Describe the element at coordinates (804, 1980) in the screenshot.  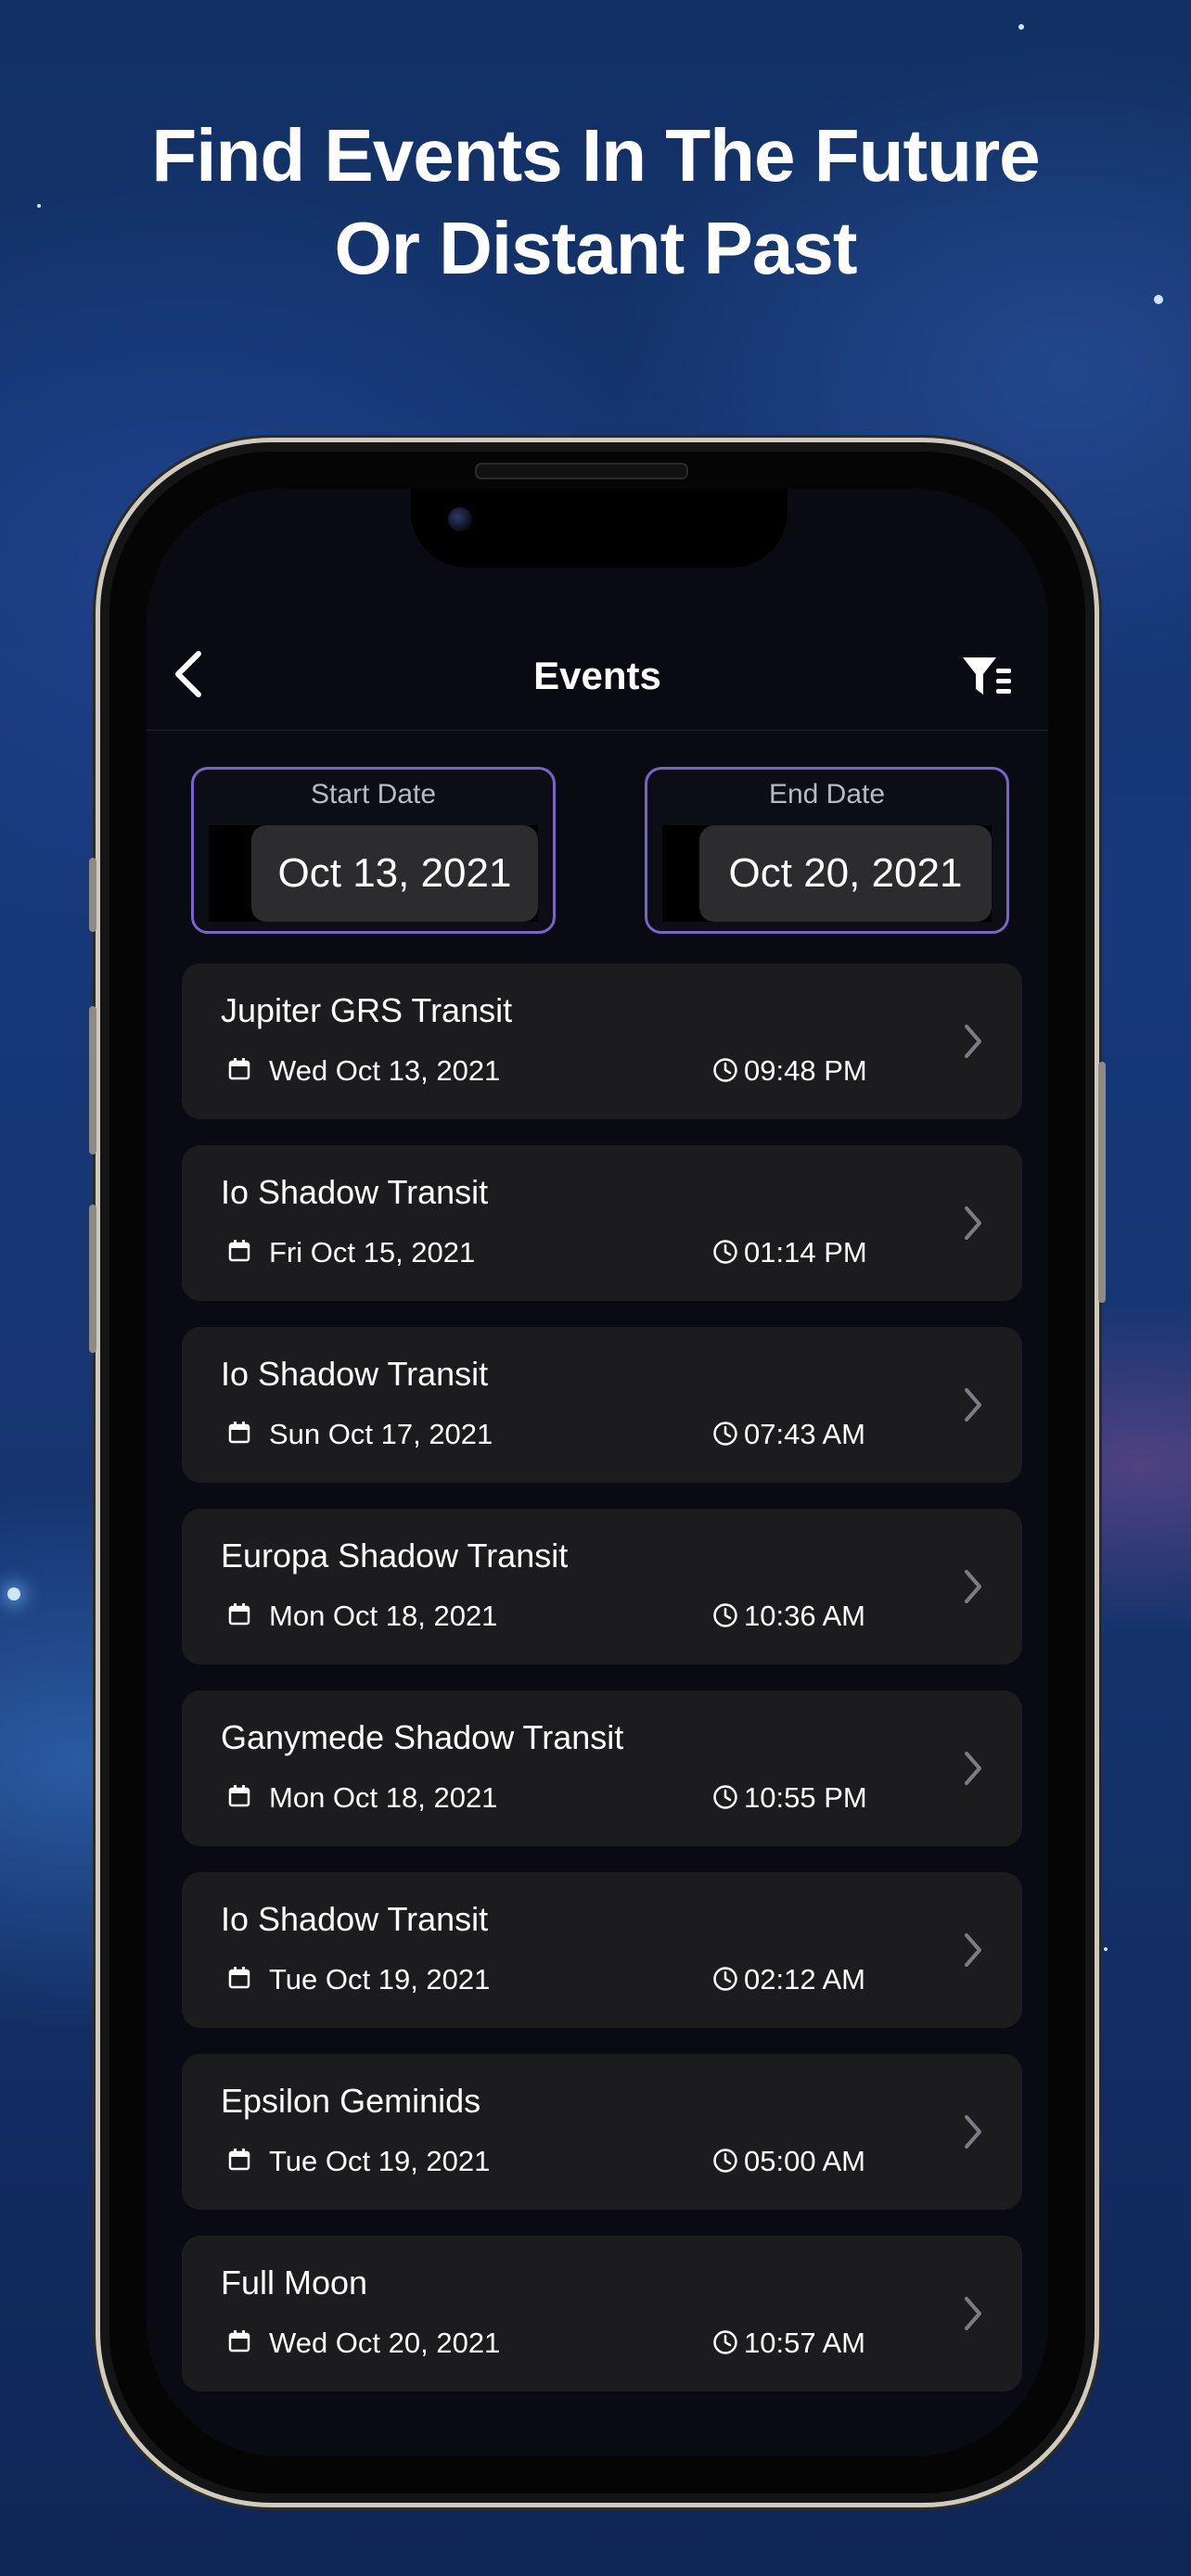
I see `event-time: 02:12 AM` at that location.